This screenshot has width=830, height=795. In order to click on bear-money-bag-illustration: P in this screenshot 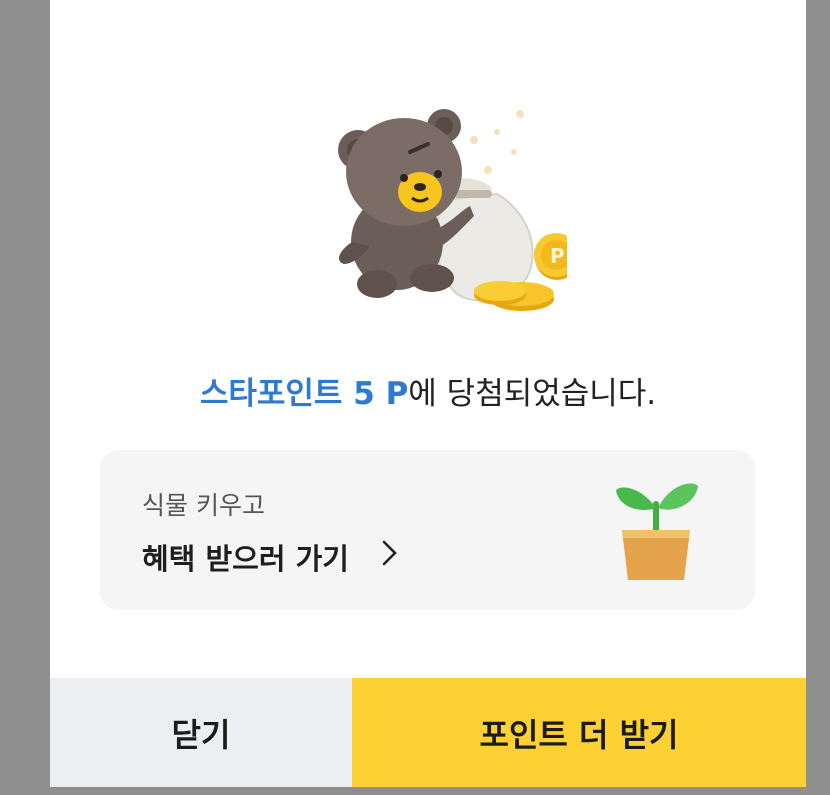, I will do `click(452, 210)`.